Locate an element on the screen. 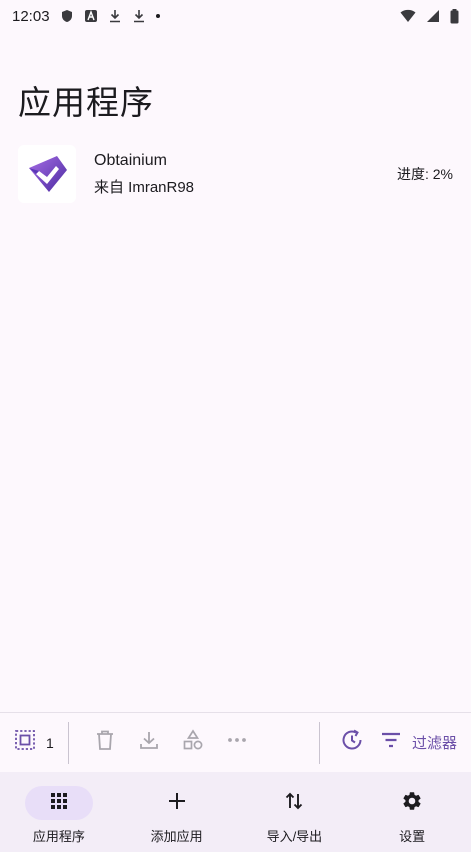 Image resolution: width=471 pixels, height=852 pixels. nav-item-add-app: 添加应用 is located at coordinates (177, 812).